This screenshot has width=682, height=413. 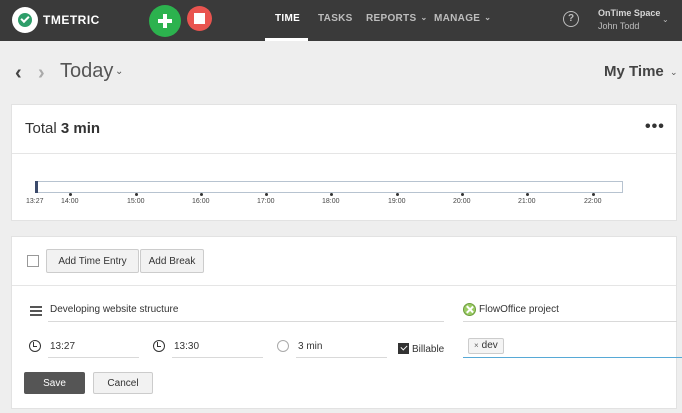 What do you see at coordinates (341, 357) in the screenshot?
I see `duration-underline` at bounding box center [341, 357].